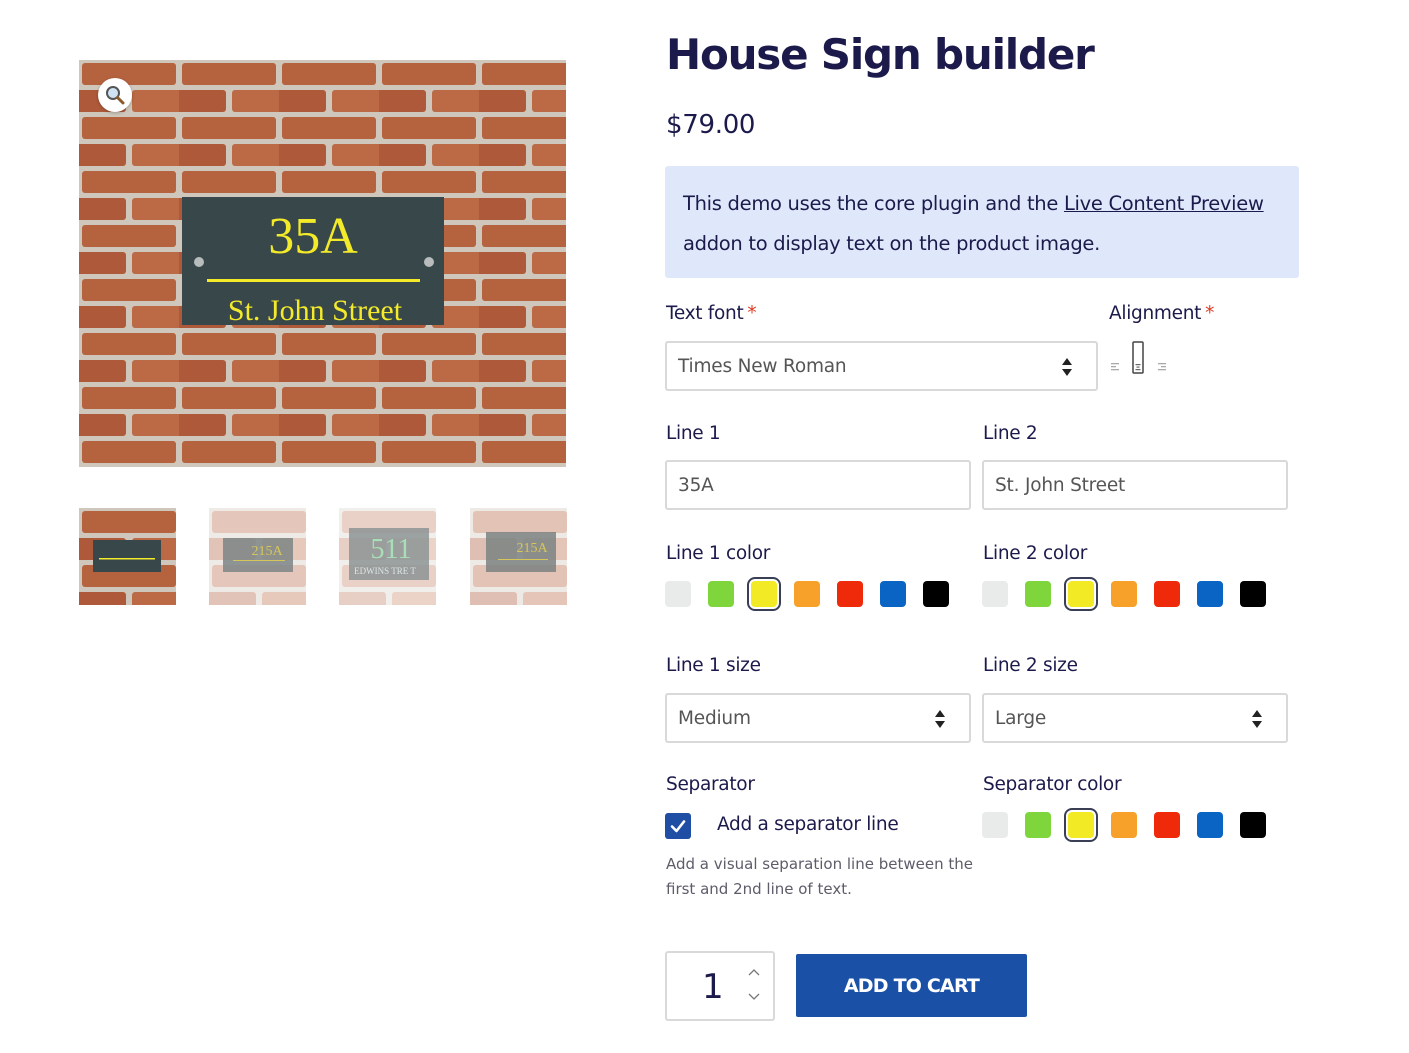  I want to click on line1-input: 35A, so click(818, 485).